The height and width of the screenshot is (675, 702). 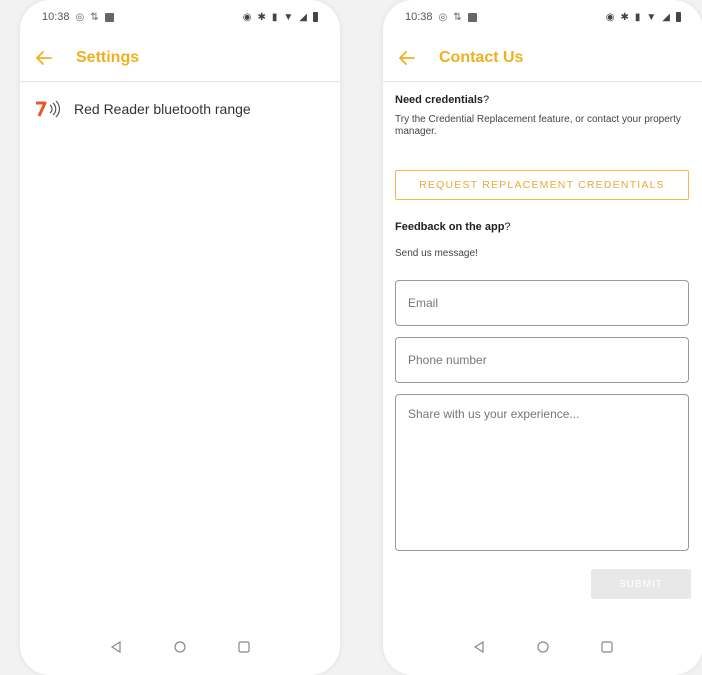 I want to click on submit-button: SUBMIT, so click(x=641, y=584).